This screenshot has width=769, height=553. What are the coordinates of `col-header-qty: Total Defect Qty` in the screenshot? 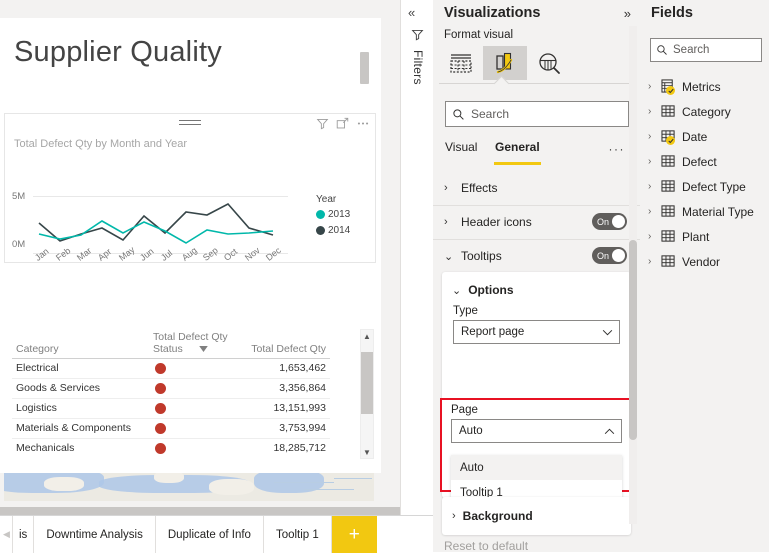 It's located at (286, 344).